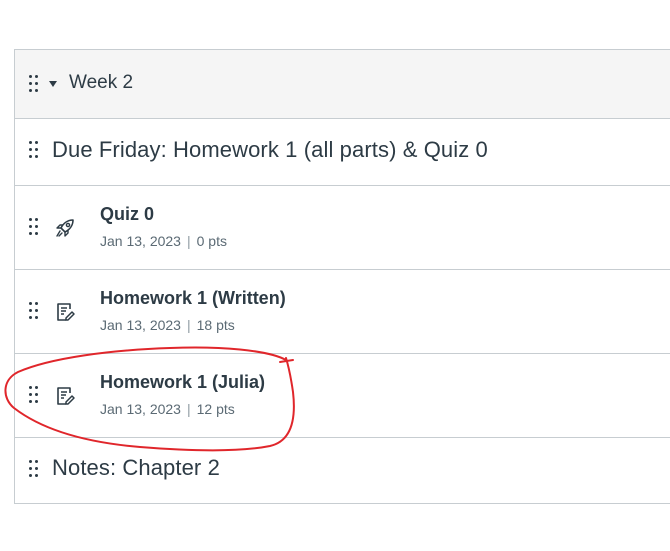 The height and width of the screenshot is (551, 670). Describe the element at coordinates (342, 312) in the screenshot. I see `module-item-homework-1-written: Homework 1 (Written) Jan 13, 2023 | 18 pts` at that location.